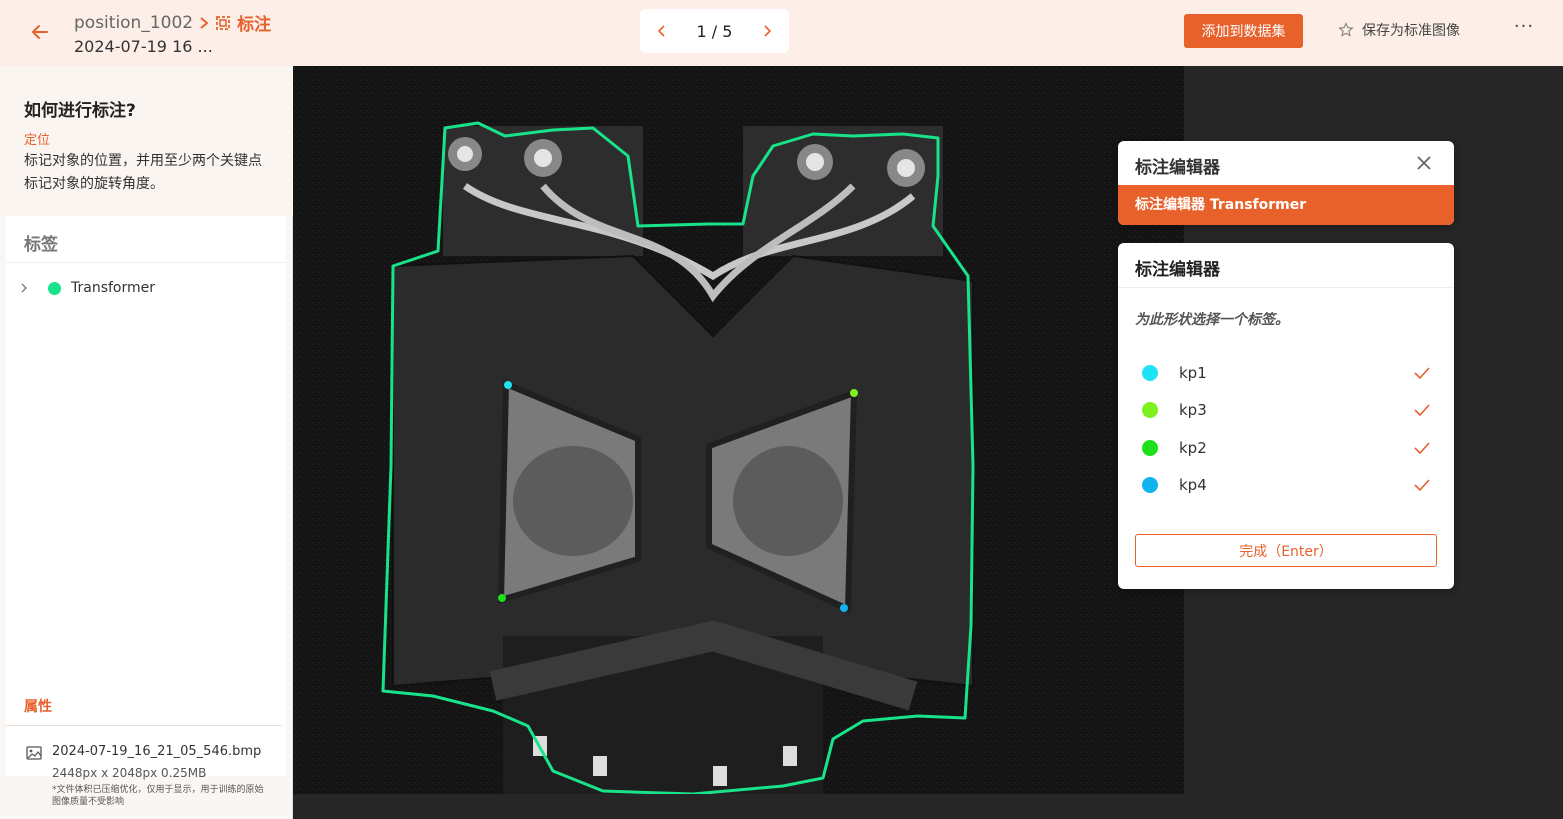 This screenshot has width=1563, height=819. What do you see at coordinates (113, 288) in the screenshot?
I see `label-name: Transformer` at bounding box center [113, 288].